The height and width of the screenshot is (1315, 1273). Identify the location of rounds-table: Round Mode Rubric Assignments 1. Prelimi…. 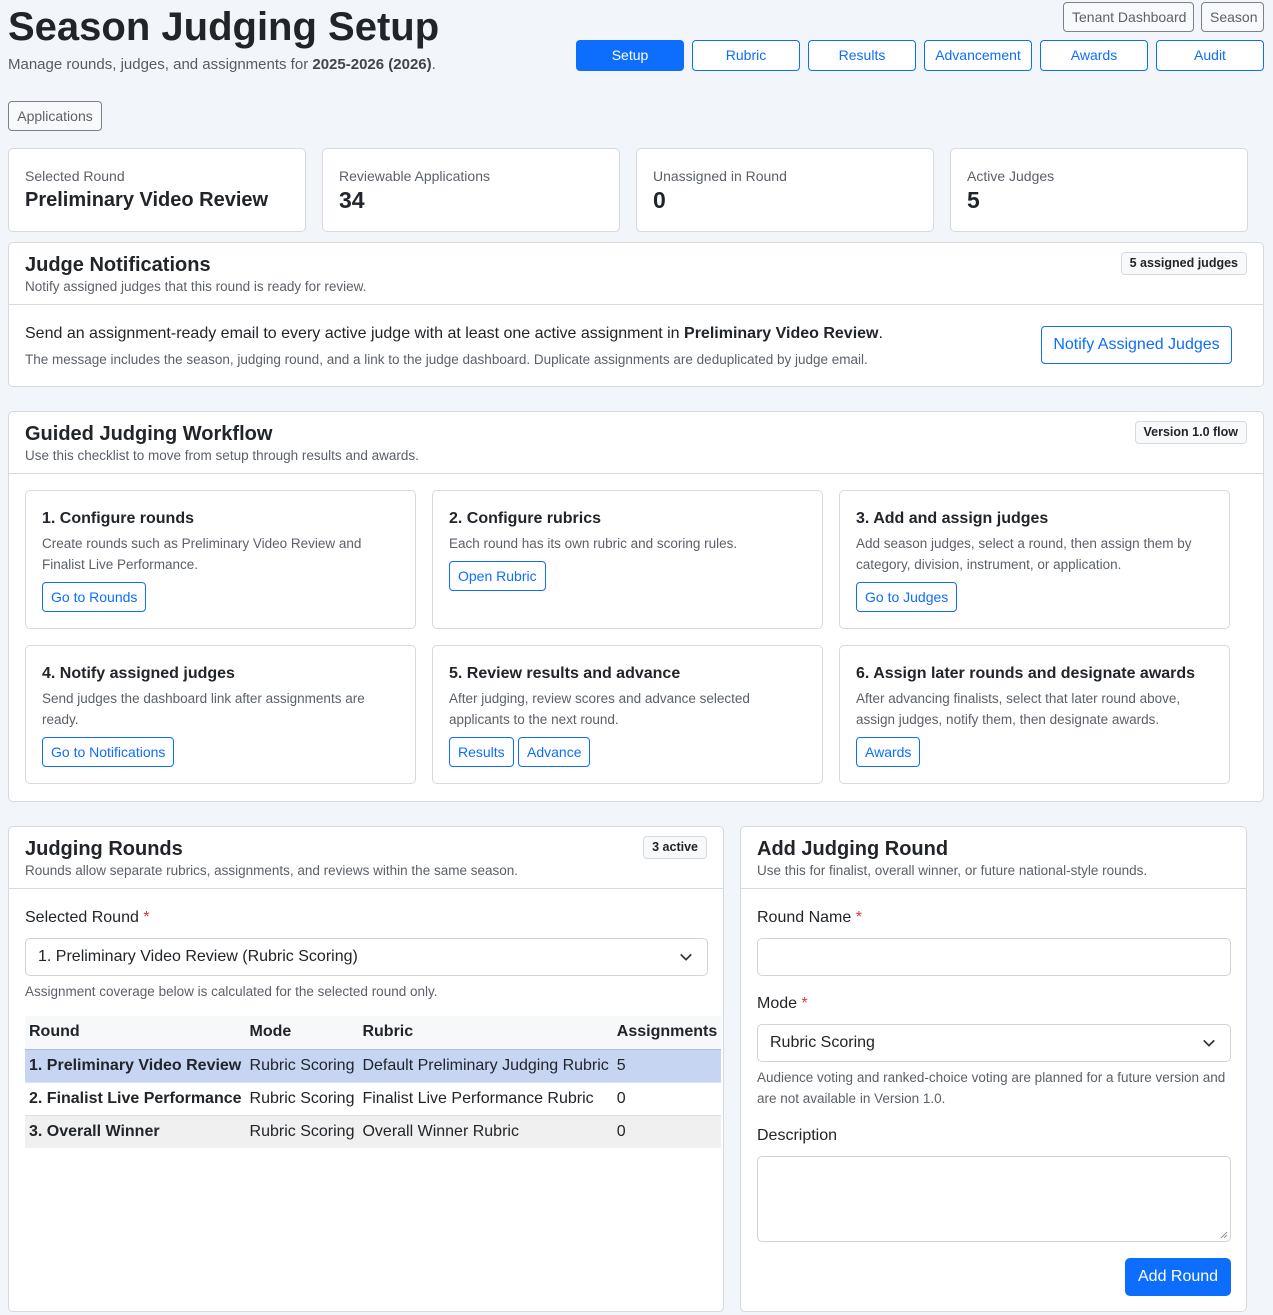
(373, 1082).